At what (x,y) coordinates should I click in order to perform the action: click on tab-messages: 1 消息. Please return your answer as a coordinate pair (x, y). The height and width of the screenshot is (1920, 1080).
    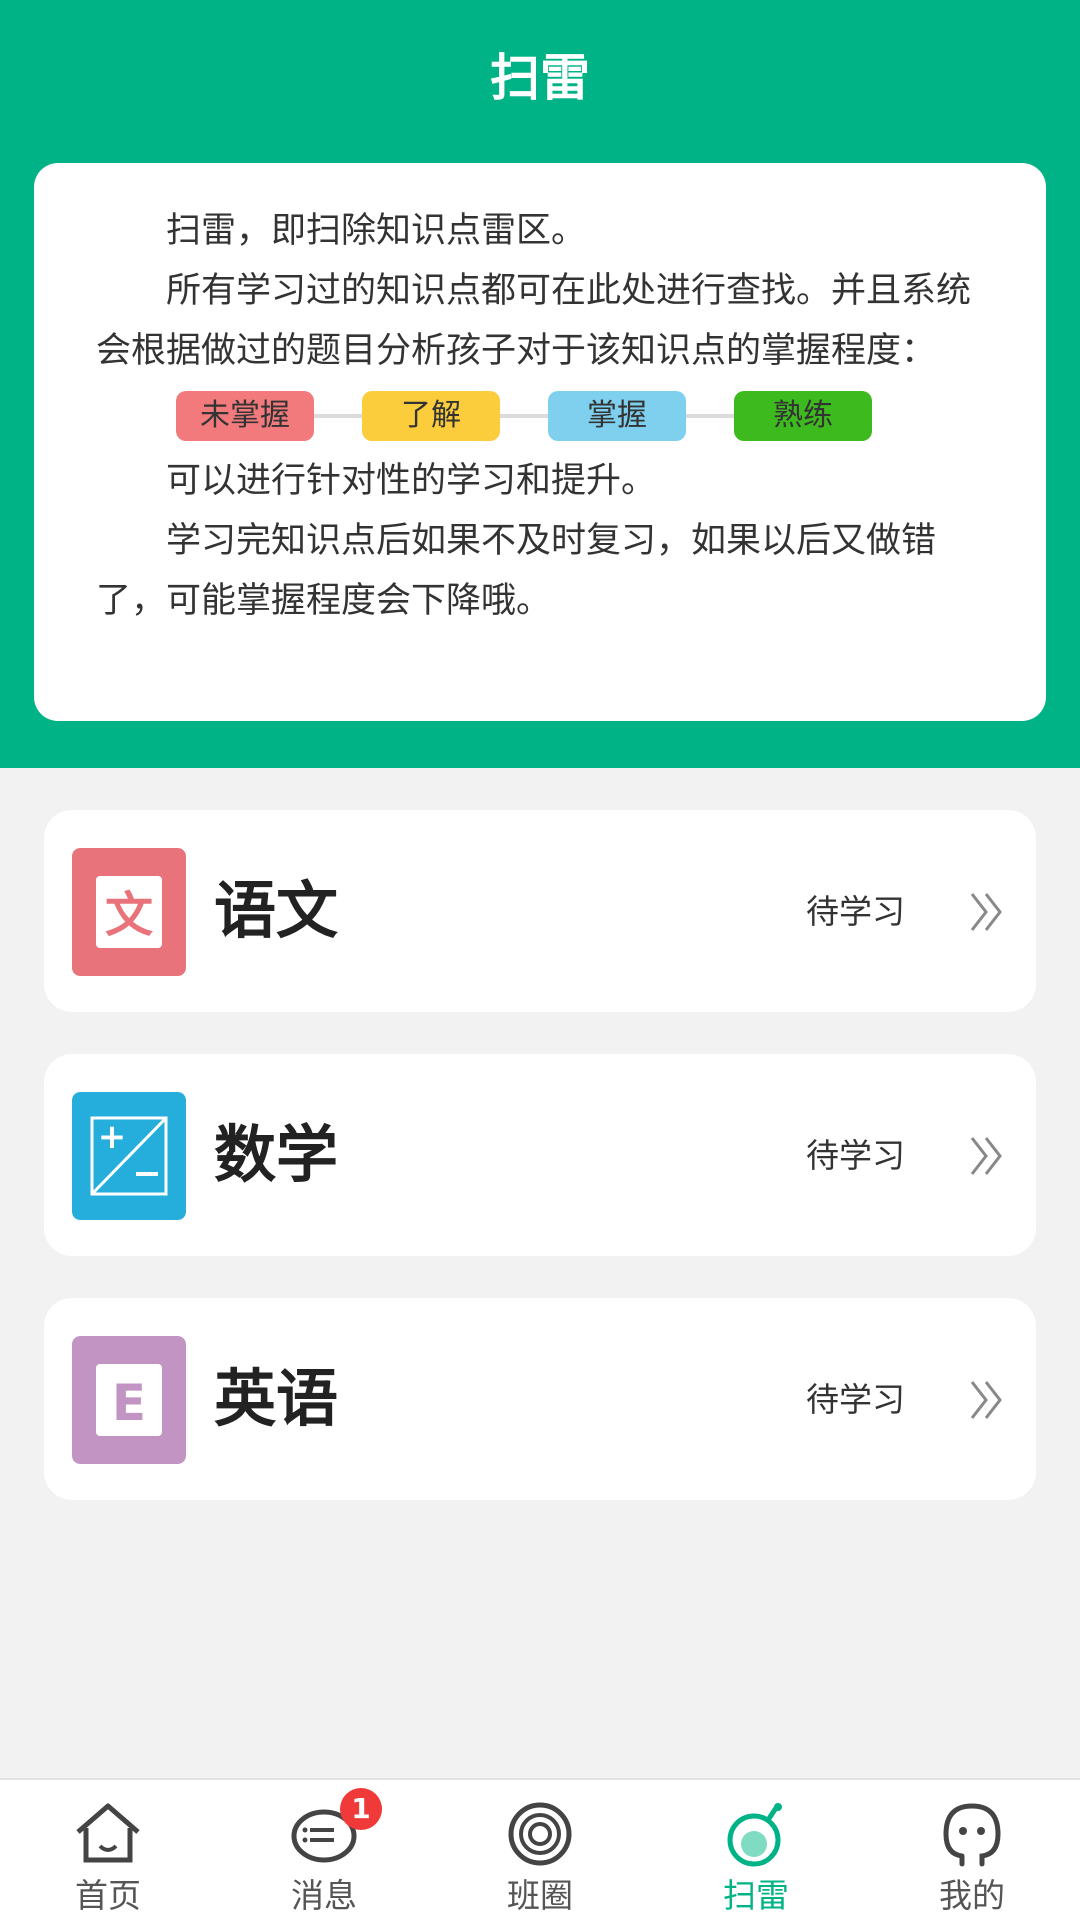
    Looking at the image, I should click on (324, 1850).